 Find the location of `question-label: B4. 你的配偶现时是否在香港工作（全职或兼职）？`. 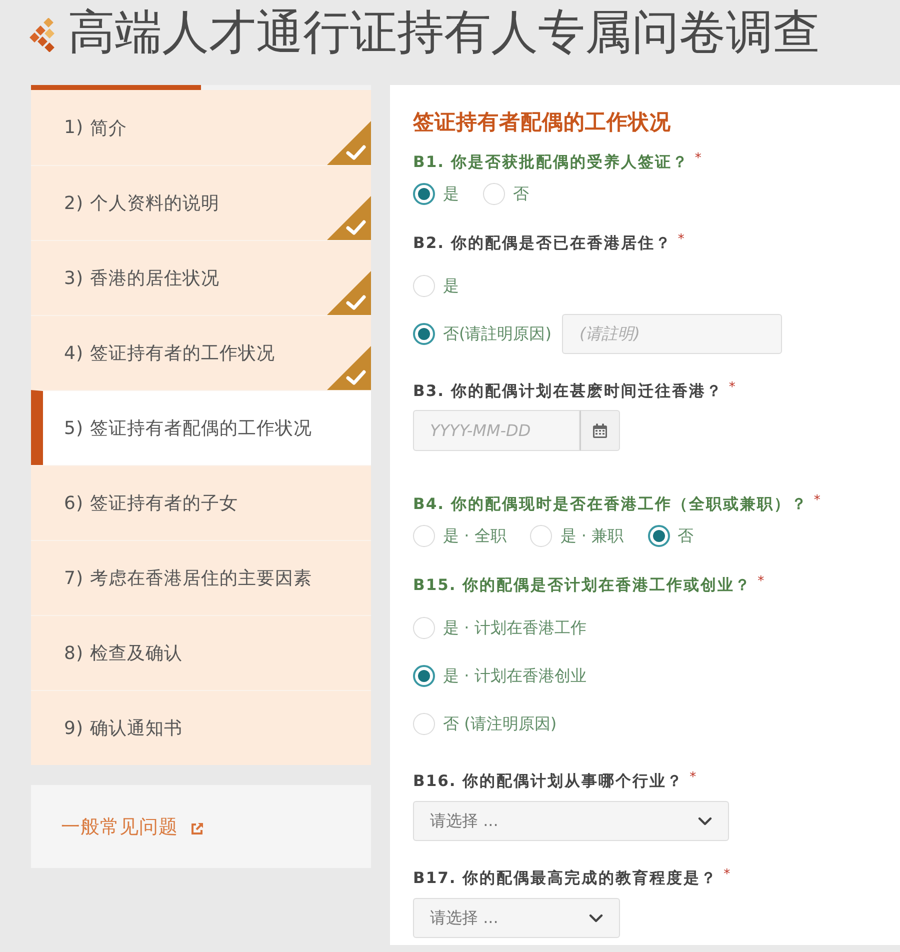

question-label: B4. 你的配偶现时是否在香港工作（全职或兼职）？ is located at coordinates (610, 504).